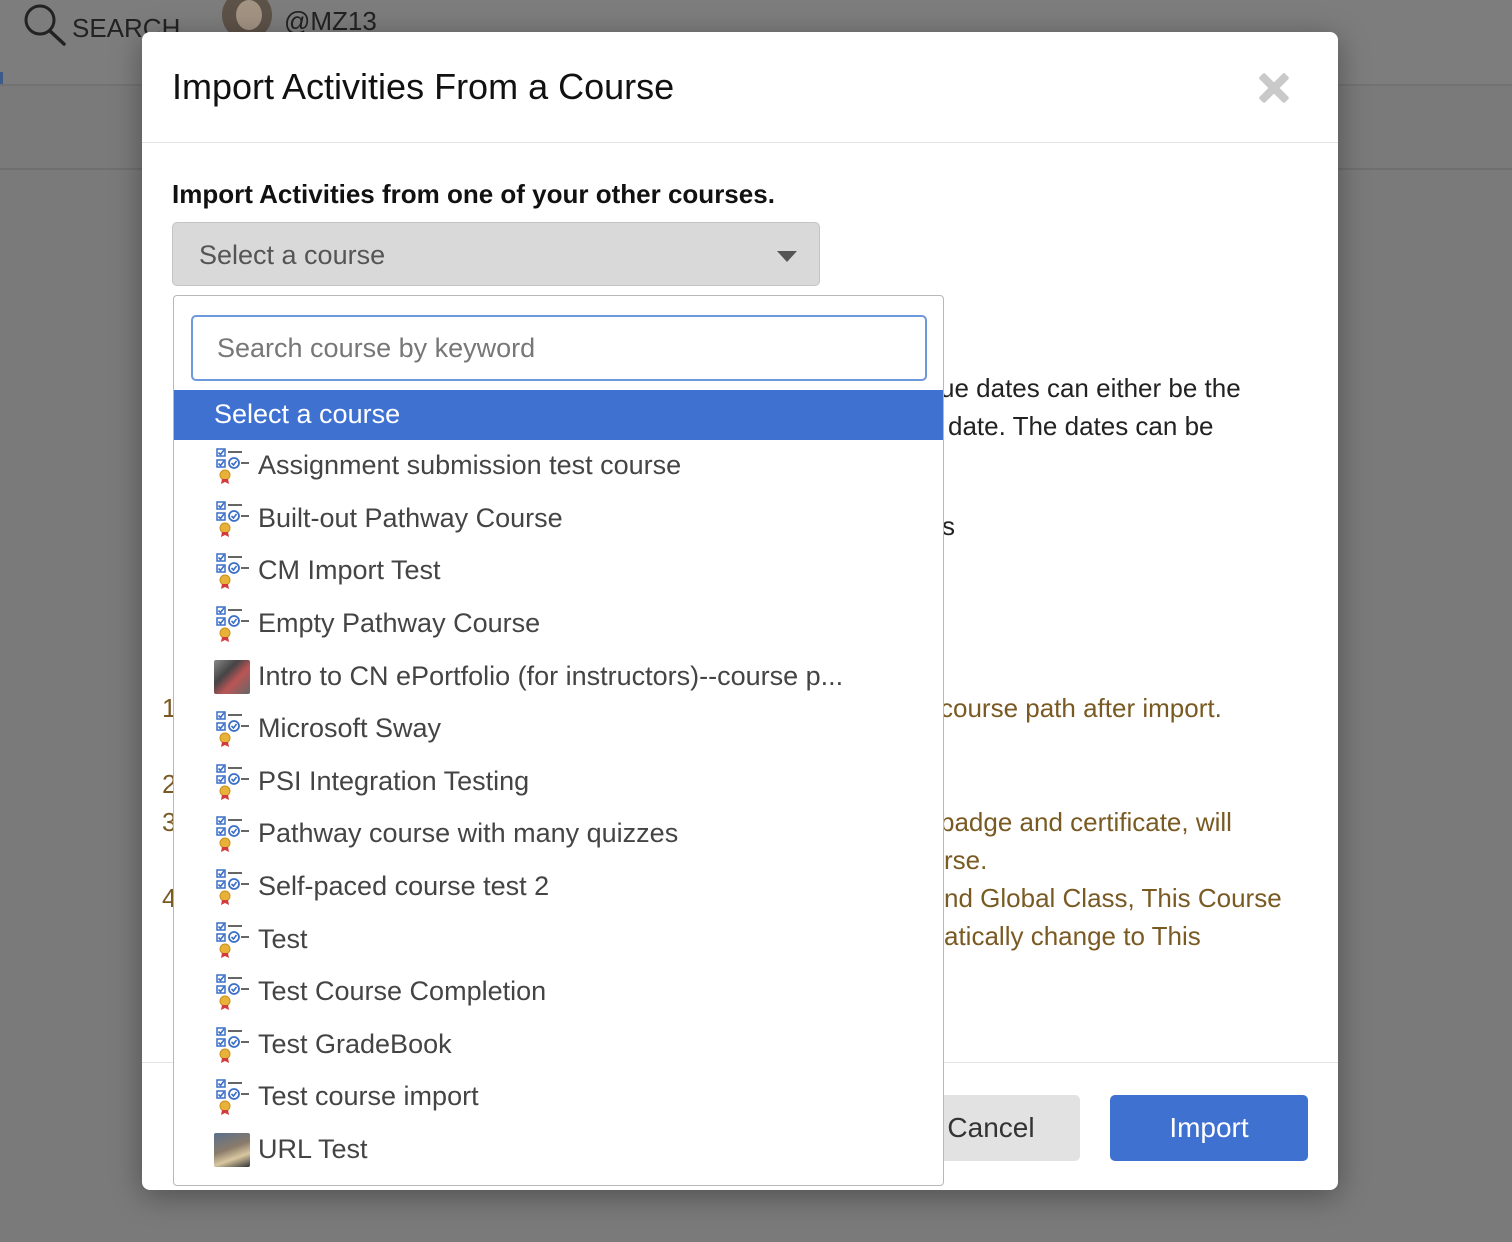  What do you see at coordinates (470, 465) in the screenshot?
I see `option-label: Assignment submission test course` at bounding box center [470, 465].